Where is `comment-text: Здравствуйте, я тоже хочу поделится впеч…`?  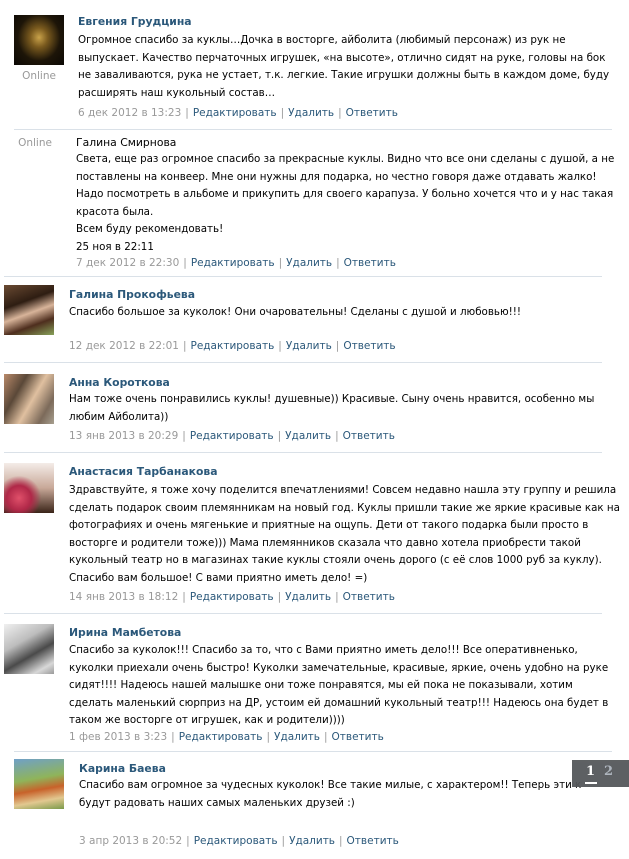
comment-text: Здравствуйте, я тоже хочу поделится впеч… is located at coordinates (344, 534).